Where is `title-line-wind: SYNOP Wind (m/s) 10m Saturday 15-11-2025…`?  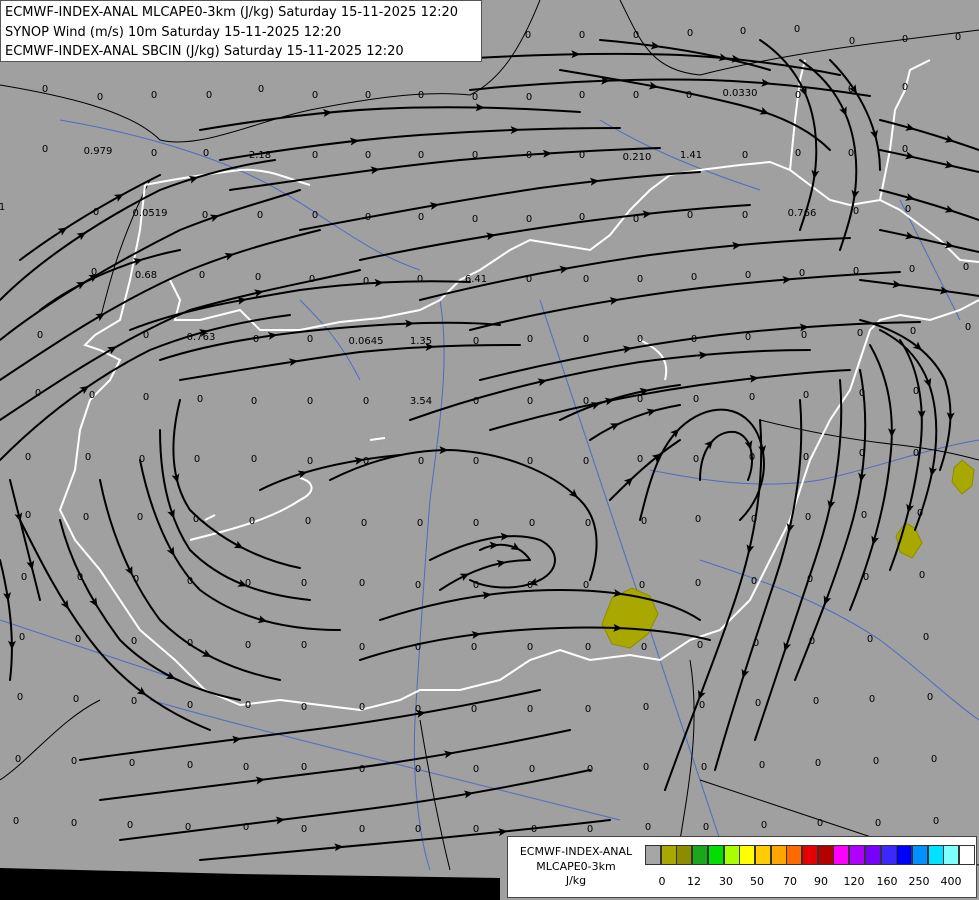 title-line-wind: SYNOP Wind (m/s) 10m Saturday 15-11-2025… is located at coordinates (173, 32).